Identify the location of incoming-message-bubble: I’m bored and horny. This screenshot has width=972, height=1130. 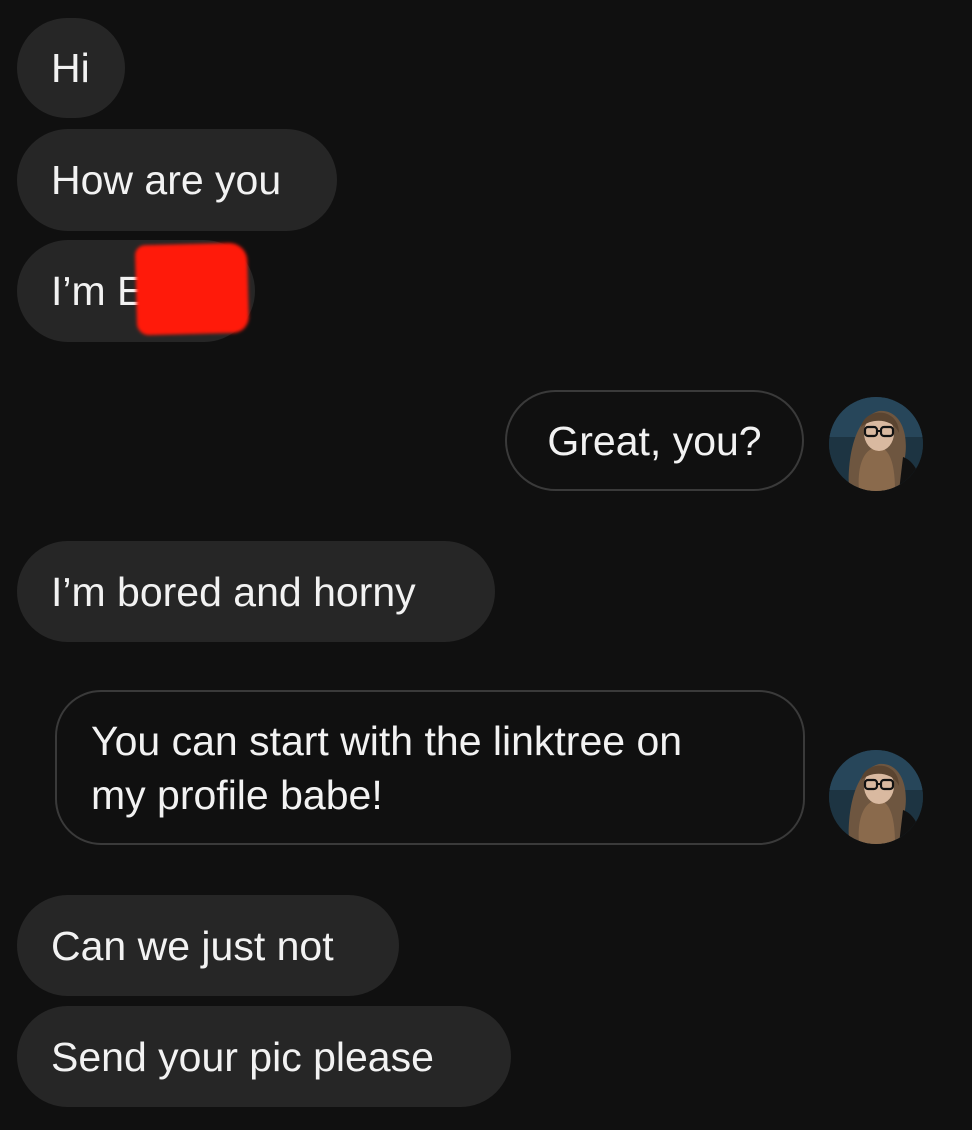
(256, 591).